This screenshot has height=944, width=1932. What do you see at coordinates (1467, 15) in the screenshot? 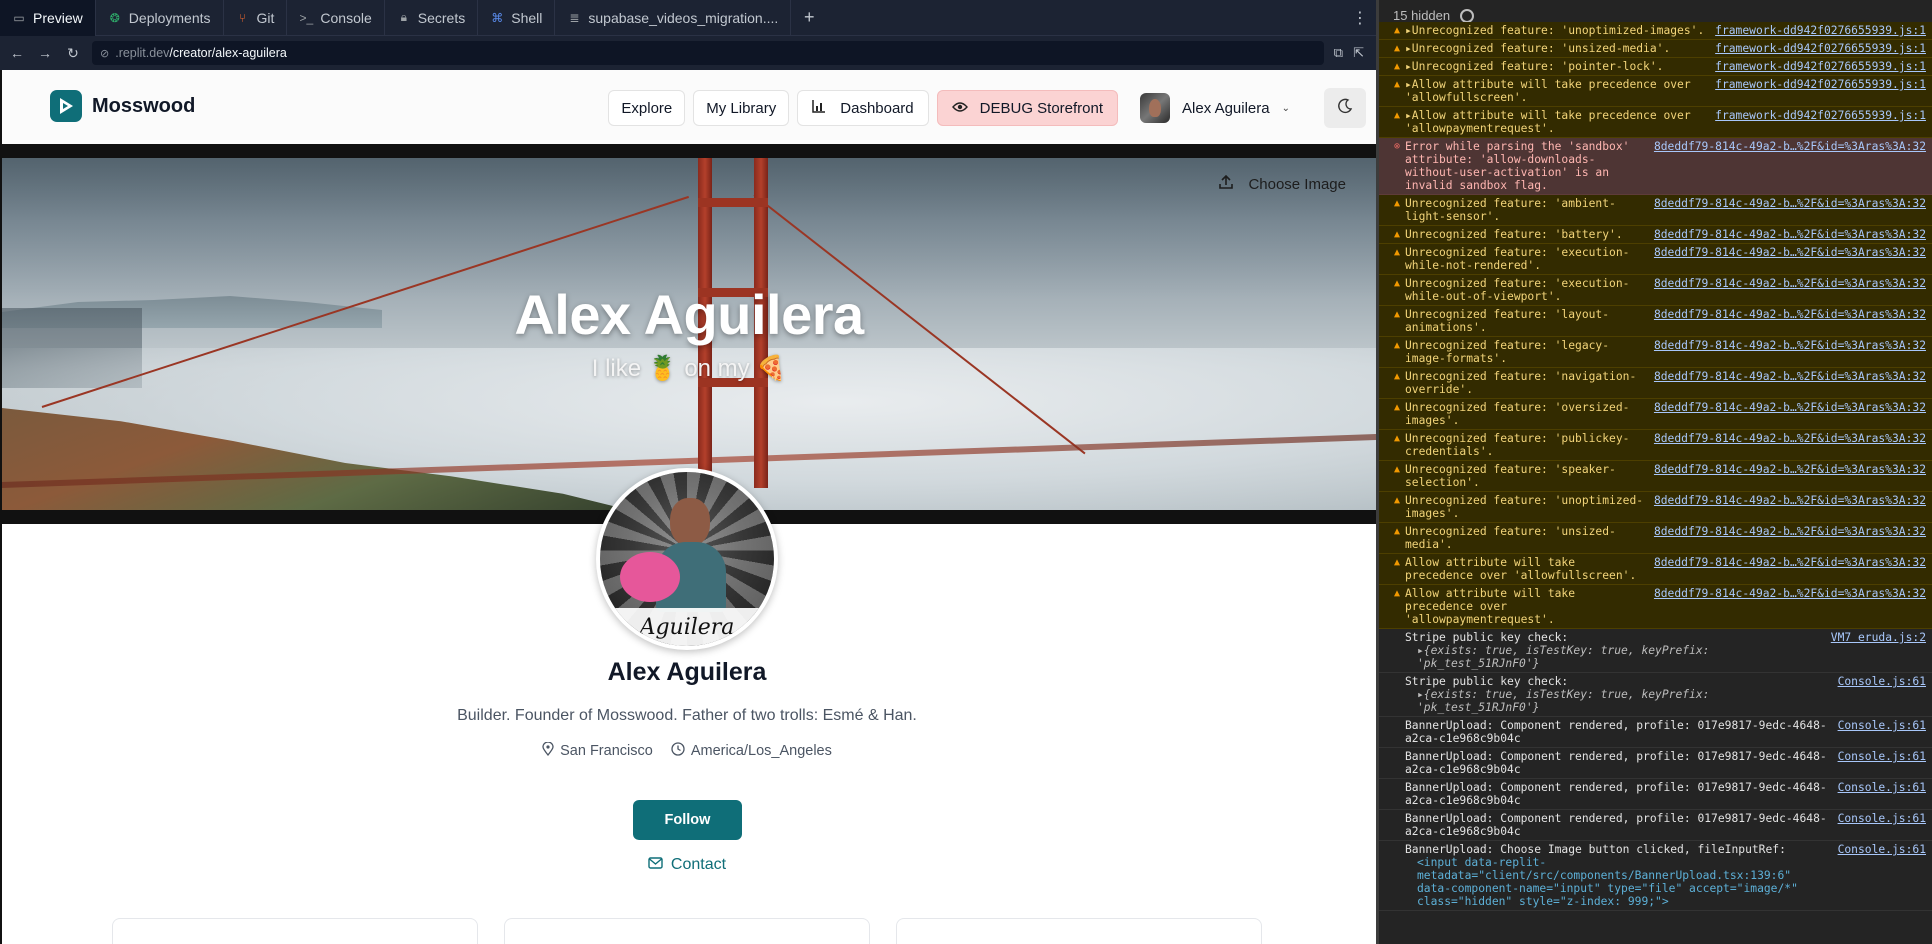
I see `gear-icon` at bounding box center [1467, 15].